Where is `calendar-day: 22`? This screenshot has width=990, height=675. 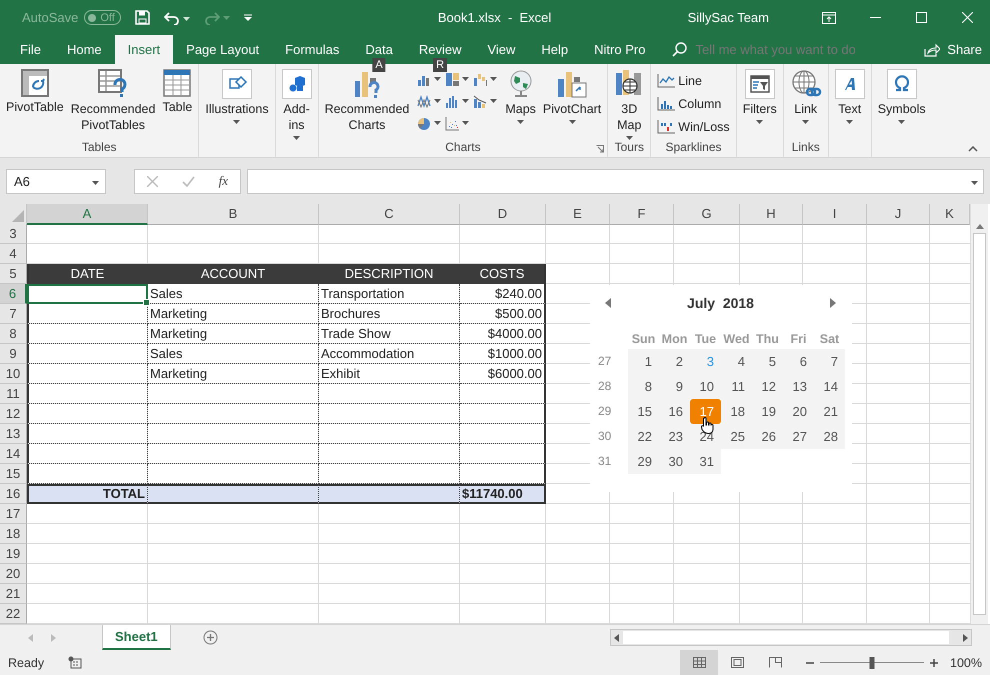
calendar-day: 22 is located at coordinates (643, 436).